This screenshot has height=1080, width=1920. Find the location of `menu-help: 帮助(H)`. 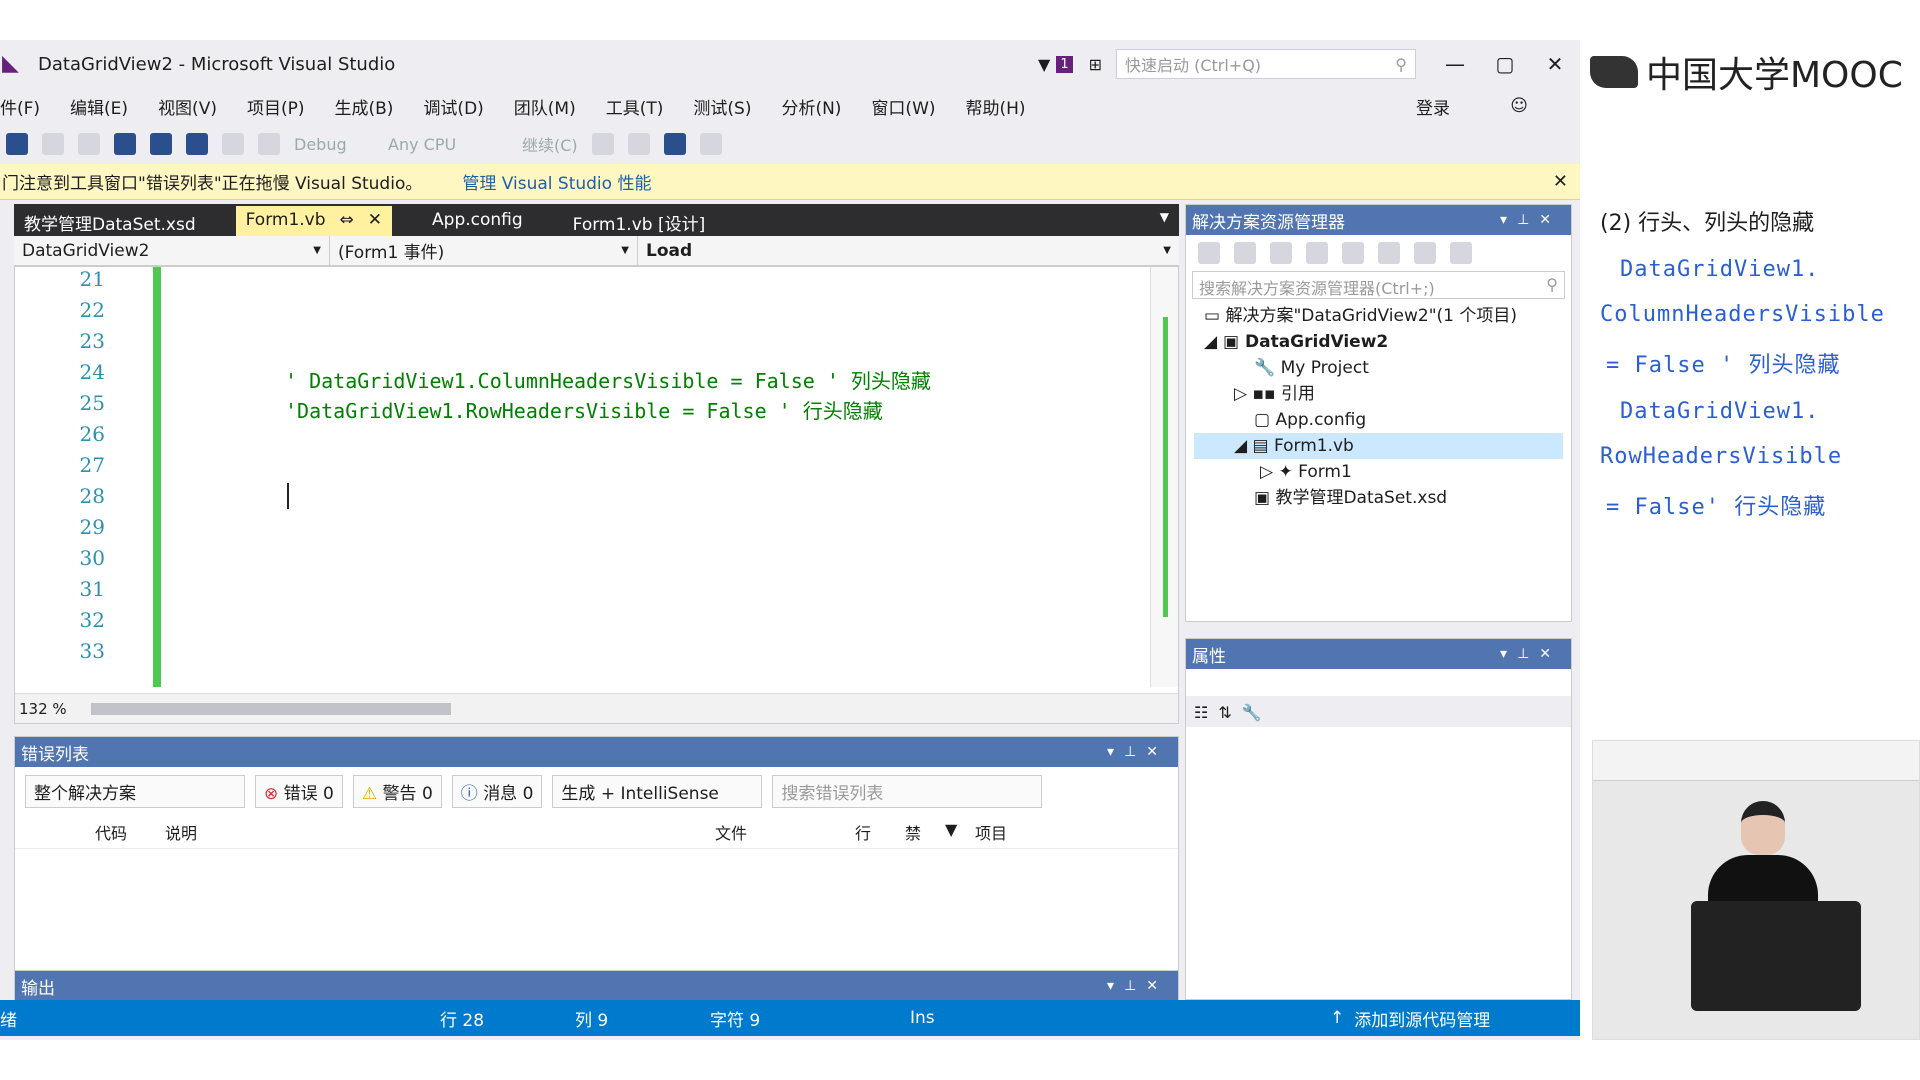

menu-help: 帮助(H) is located at coordinates (996, 106).